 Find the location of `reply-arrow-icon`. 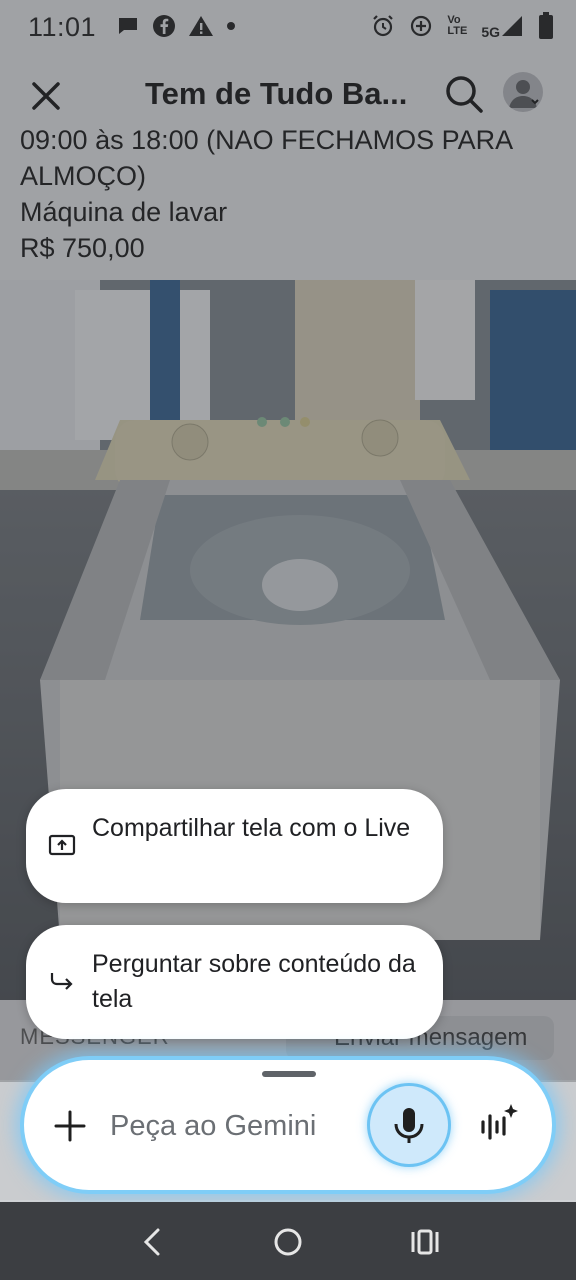

reply-arrow-icon is located at coordinates (61, 981).